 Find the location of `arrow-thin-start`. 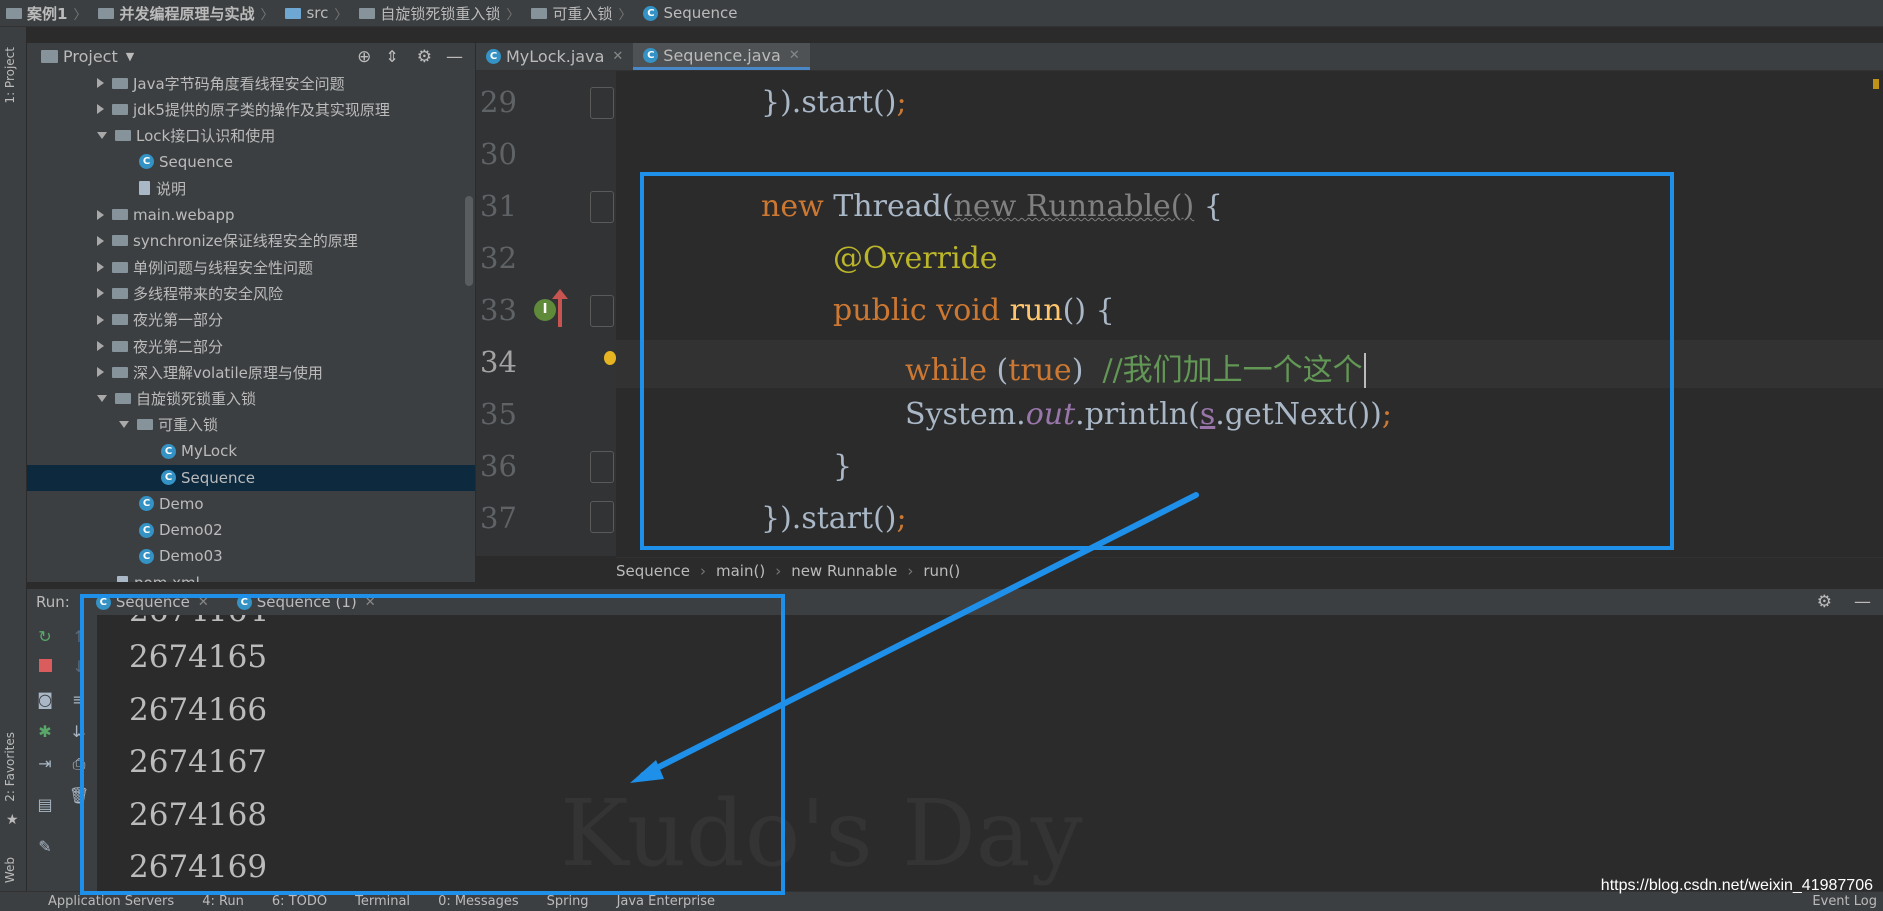

arrow-thin-start is located at coordinates (1098, 544).